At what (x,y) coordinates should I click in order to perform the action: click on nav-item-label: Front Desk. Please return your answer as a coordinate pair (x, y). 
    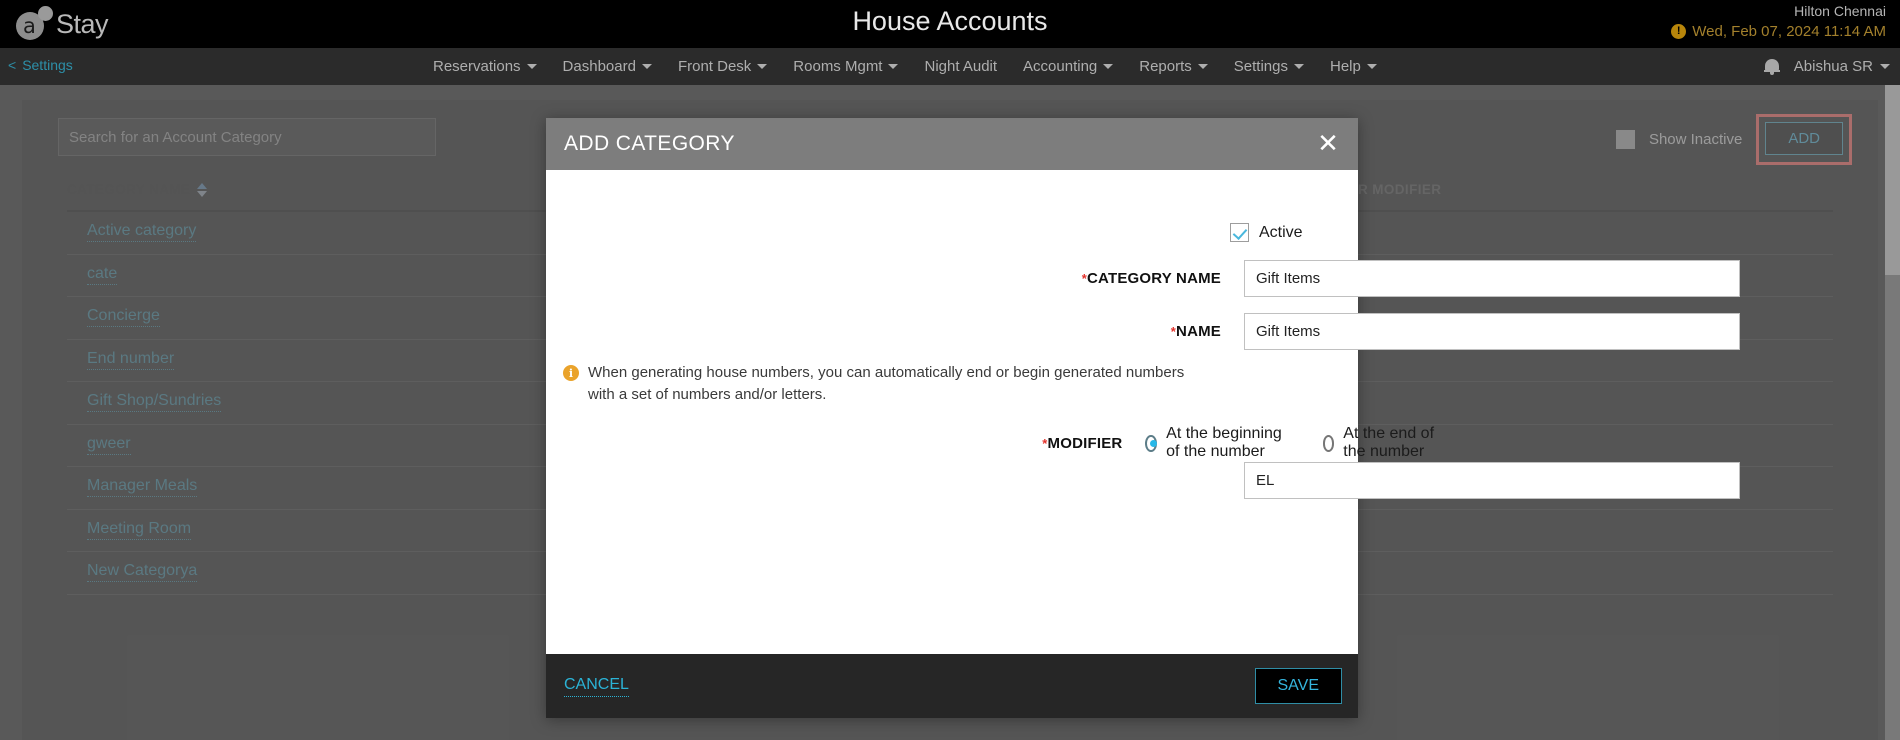
    Looking at the image, I should click on (714, 66).